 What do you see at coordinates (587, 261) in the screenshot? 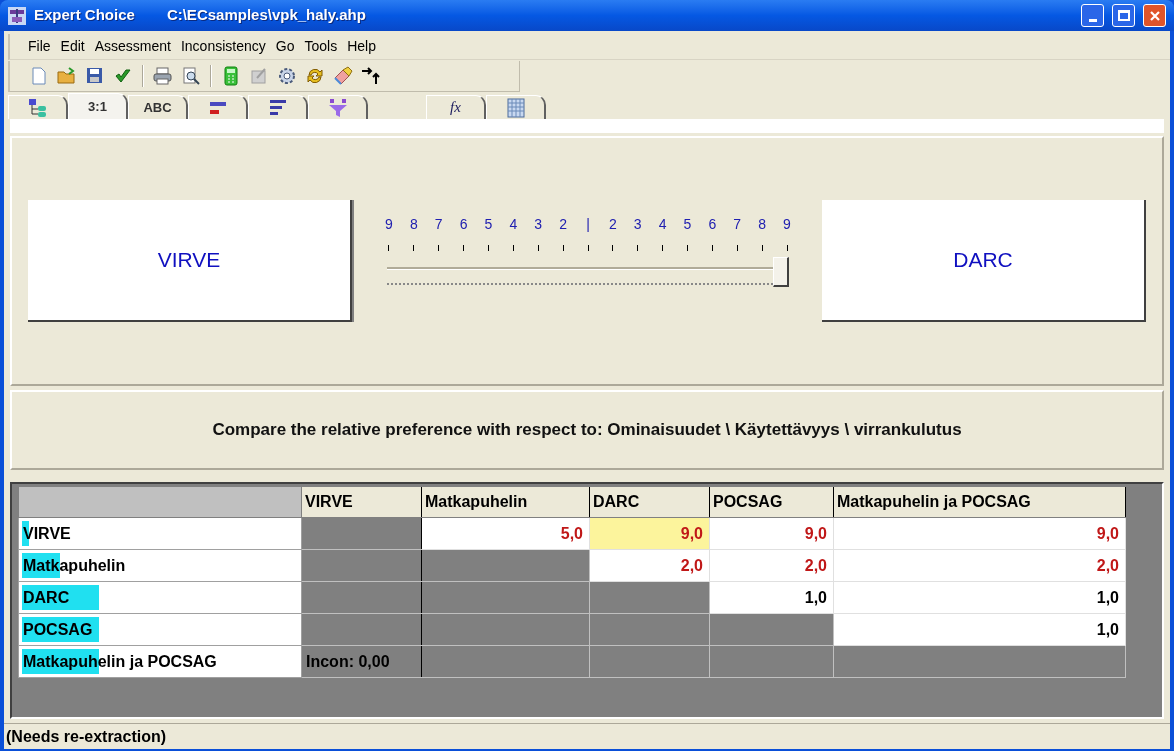
I see `comparison-slider: 9 8 7 6 5 4 3 2 | 2 3 4 5 6 7 8 9` at bounding box center [587, 261].